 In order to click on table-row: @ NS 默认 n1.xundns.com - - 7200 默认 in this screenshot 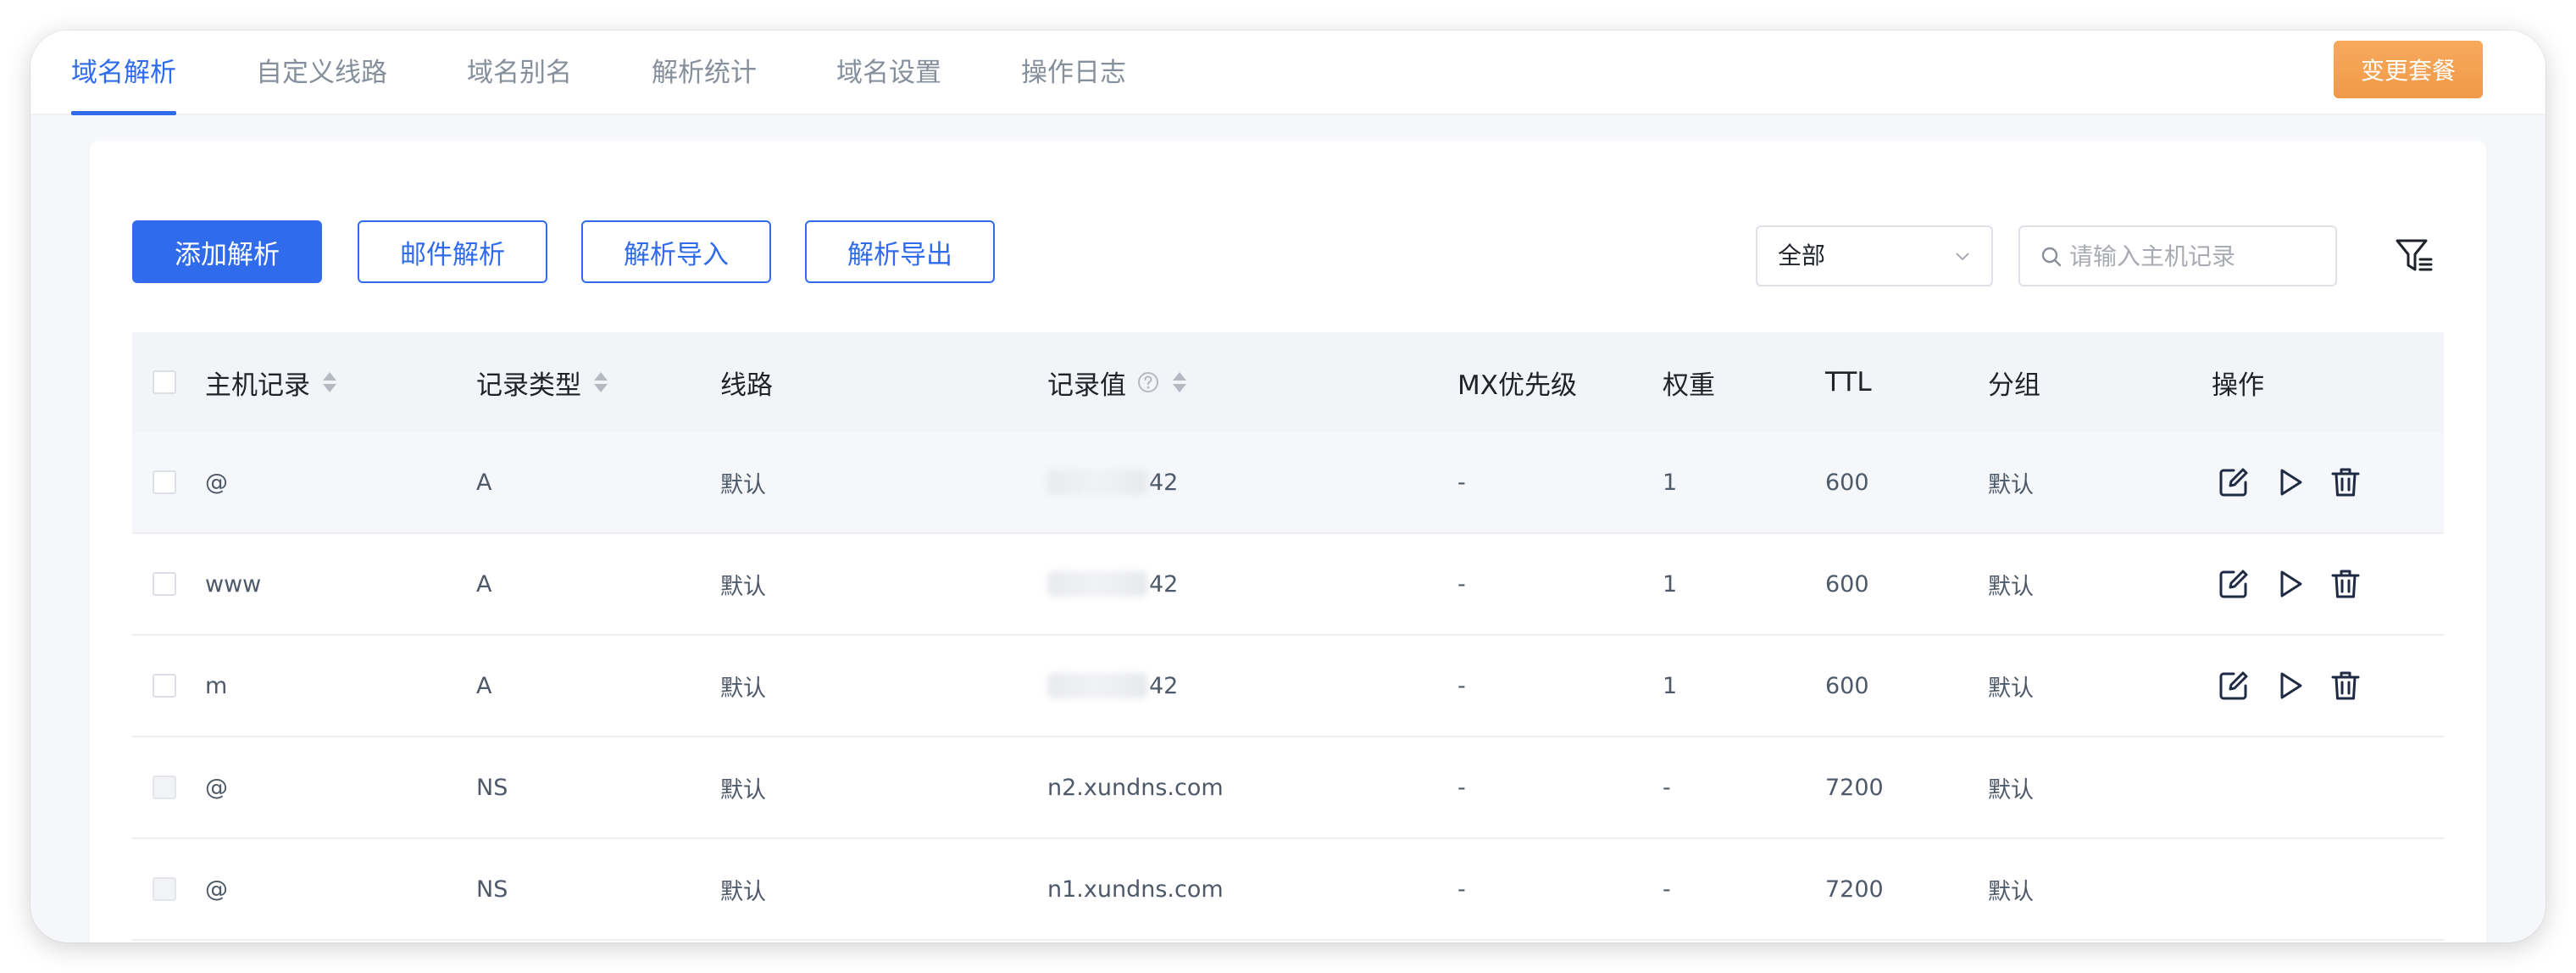, I will do `click(1288, 890)`.